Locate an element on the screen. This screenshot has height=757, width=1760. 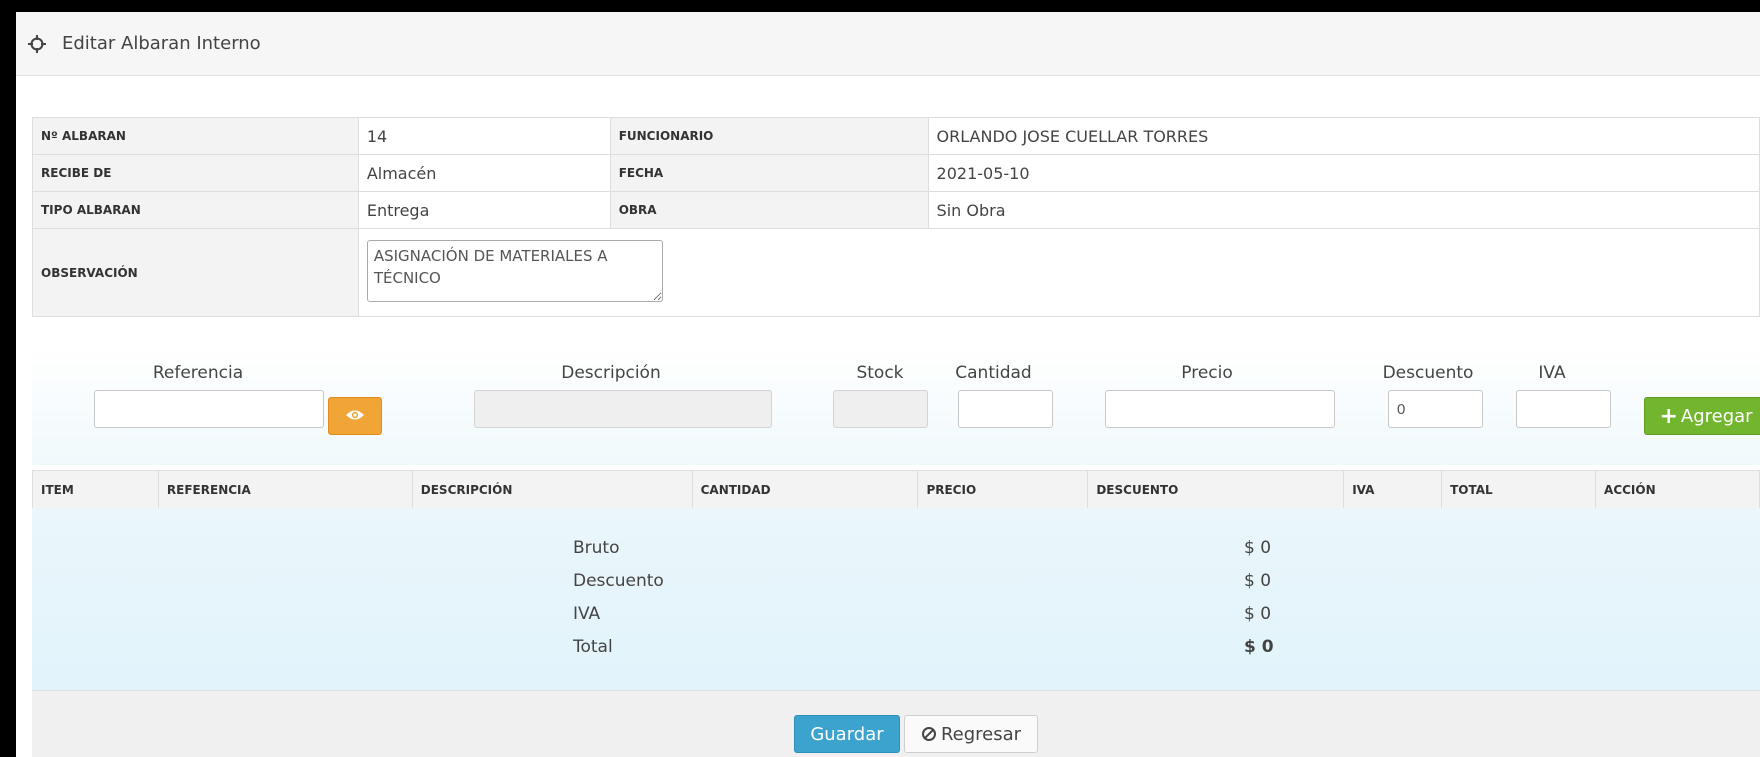
iva-label: IVA is located at coordinates (1552, 373).